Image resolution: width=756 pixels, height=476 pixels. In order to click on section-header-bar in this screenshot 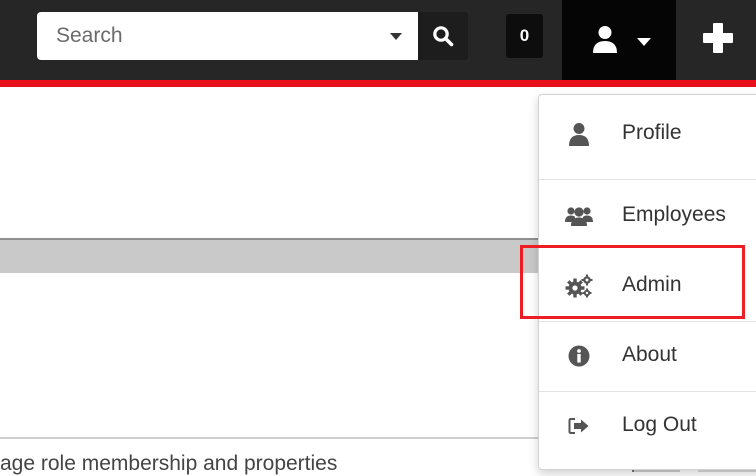, I will do `click(270, 255)`.